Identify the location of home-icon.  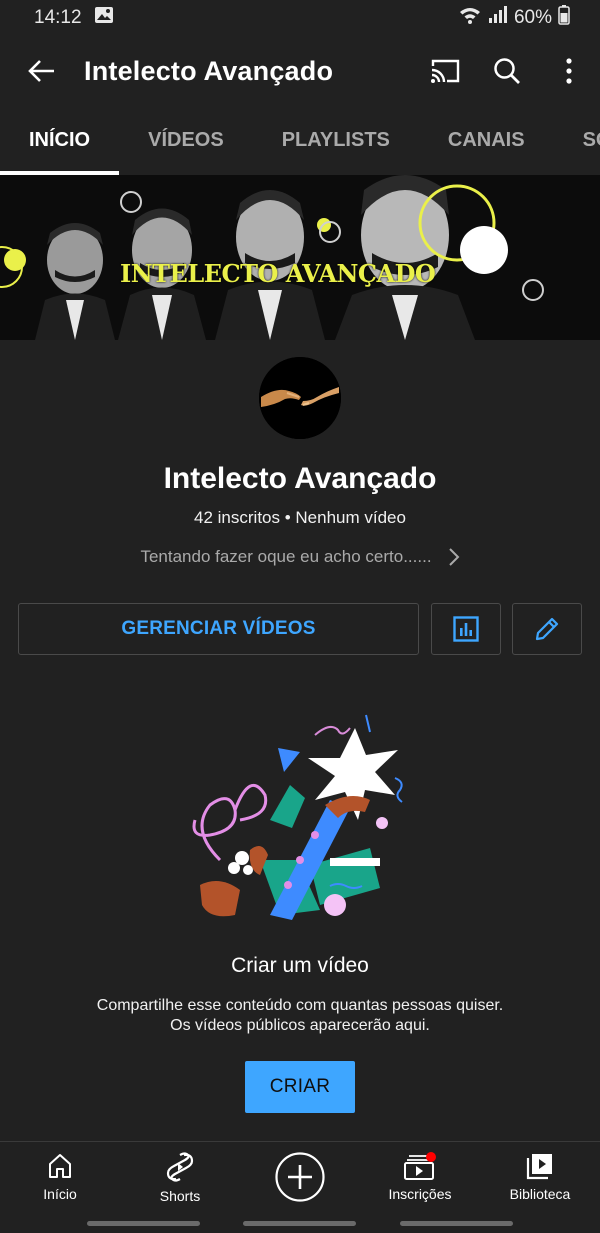
(60, 1166).